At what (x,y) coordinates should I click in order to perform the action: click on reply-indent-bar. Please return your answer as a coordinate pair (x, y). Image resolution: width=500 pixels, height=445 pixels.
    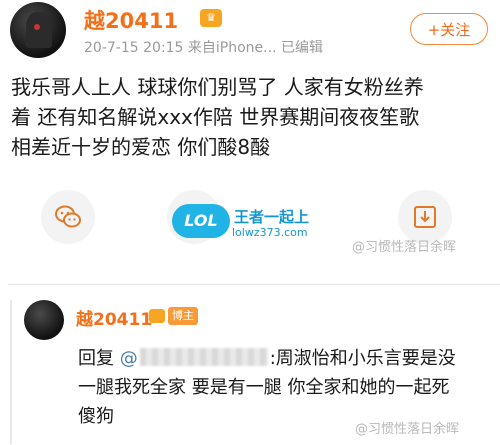
    Looking at the image, I should click on (11, 372).